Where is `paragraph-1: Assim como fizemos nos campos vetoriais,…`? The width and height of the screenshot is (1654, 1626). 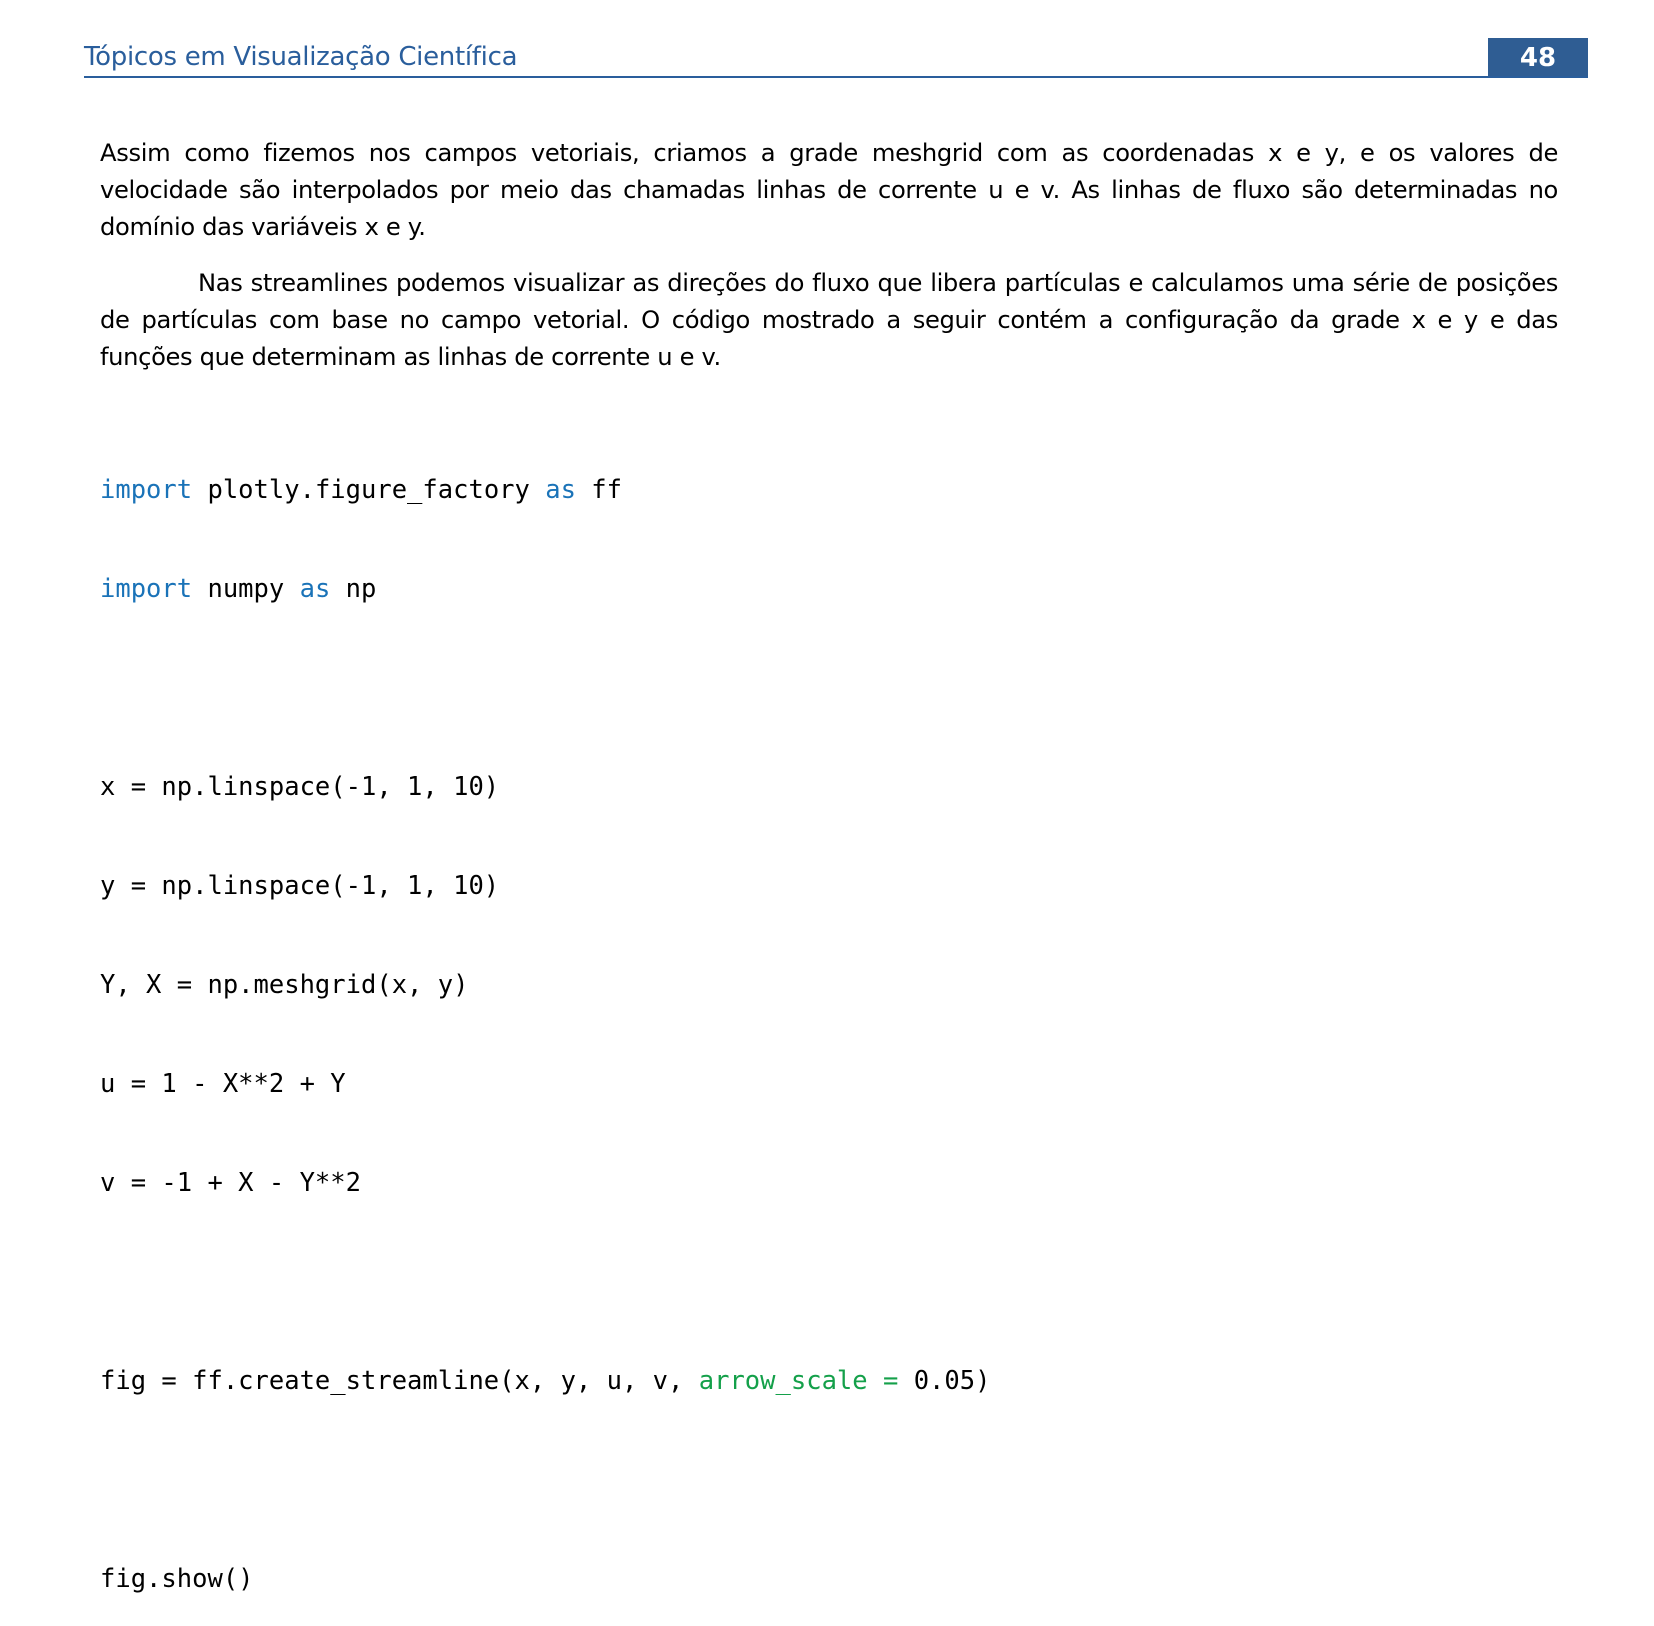 paragraph-1: Assim como fizemos nos campos vetoriais,… is located at coordinates (829, 190).